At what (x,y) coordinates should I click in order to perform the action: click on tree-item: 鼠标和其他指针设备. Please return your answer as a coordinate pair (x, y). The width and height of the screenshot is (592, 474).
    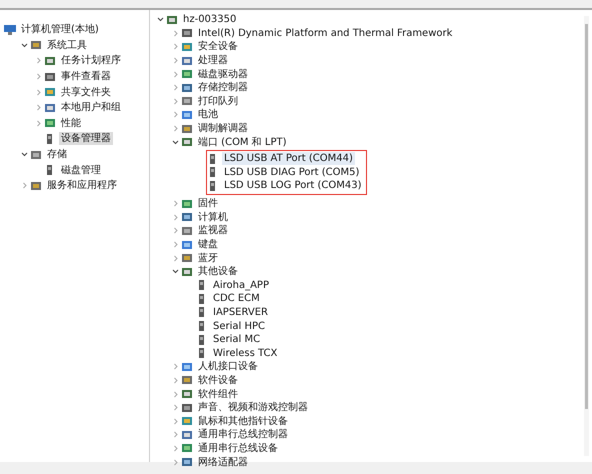
    Looking at the image, I should click on (243, 421).